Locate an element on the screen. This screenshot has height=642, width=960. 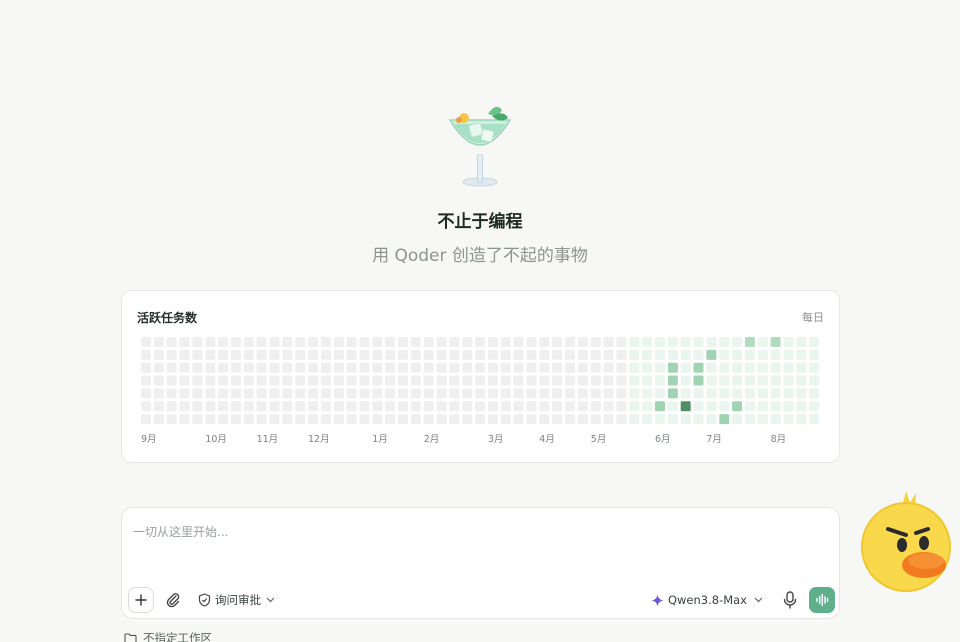
month-label: 7月 is located at coordinates (714, 439).